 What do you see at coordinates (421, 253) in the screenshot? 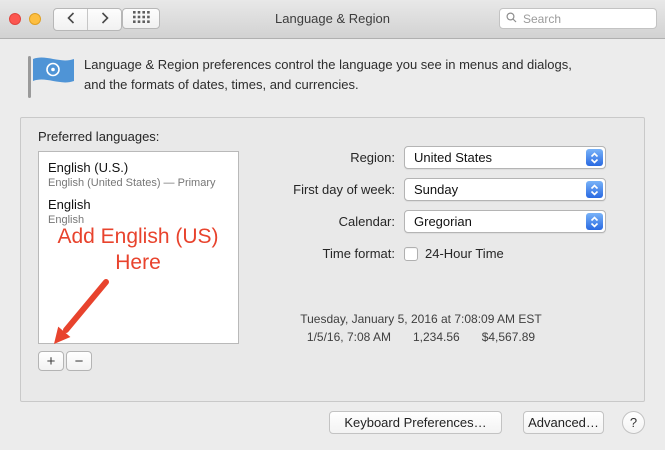
I see `time-format-row: Time format: 24-Hour Time` at bounding box center [421, 253].